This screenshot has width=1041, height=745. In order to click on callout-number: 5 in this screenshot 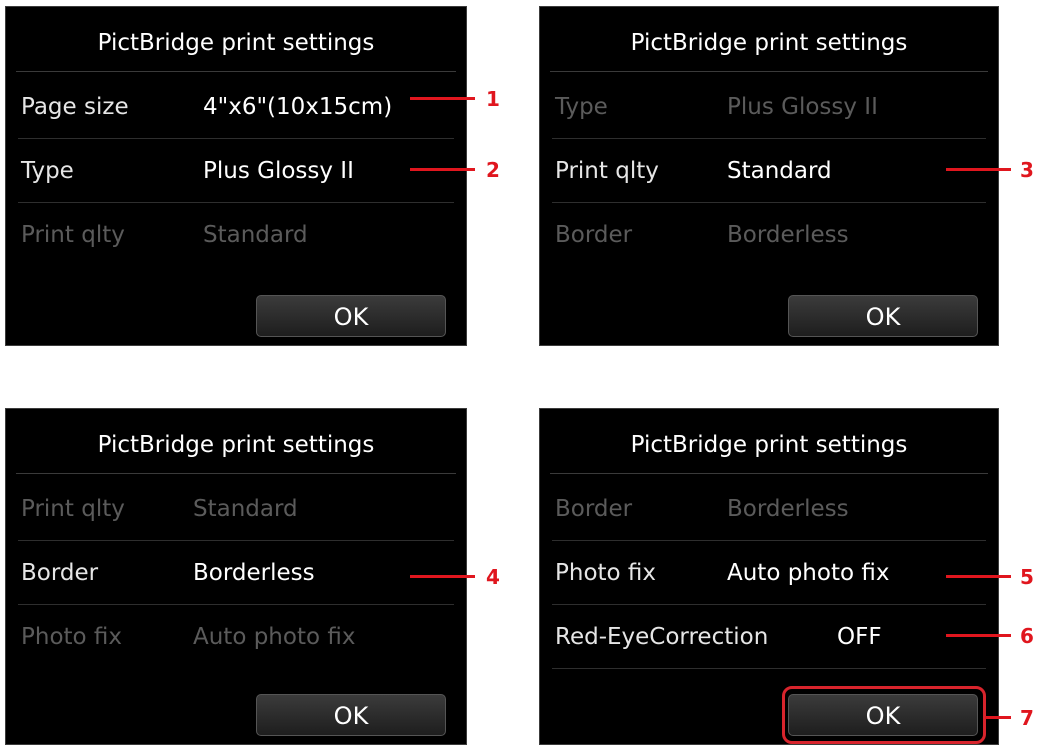, I will do `click(1027, 577)`.